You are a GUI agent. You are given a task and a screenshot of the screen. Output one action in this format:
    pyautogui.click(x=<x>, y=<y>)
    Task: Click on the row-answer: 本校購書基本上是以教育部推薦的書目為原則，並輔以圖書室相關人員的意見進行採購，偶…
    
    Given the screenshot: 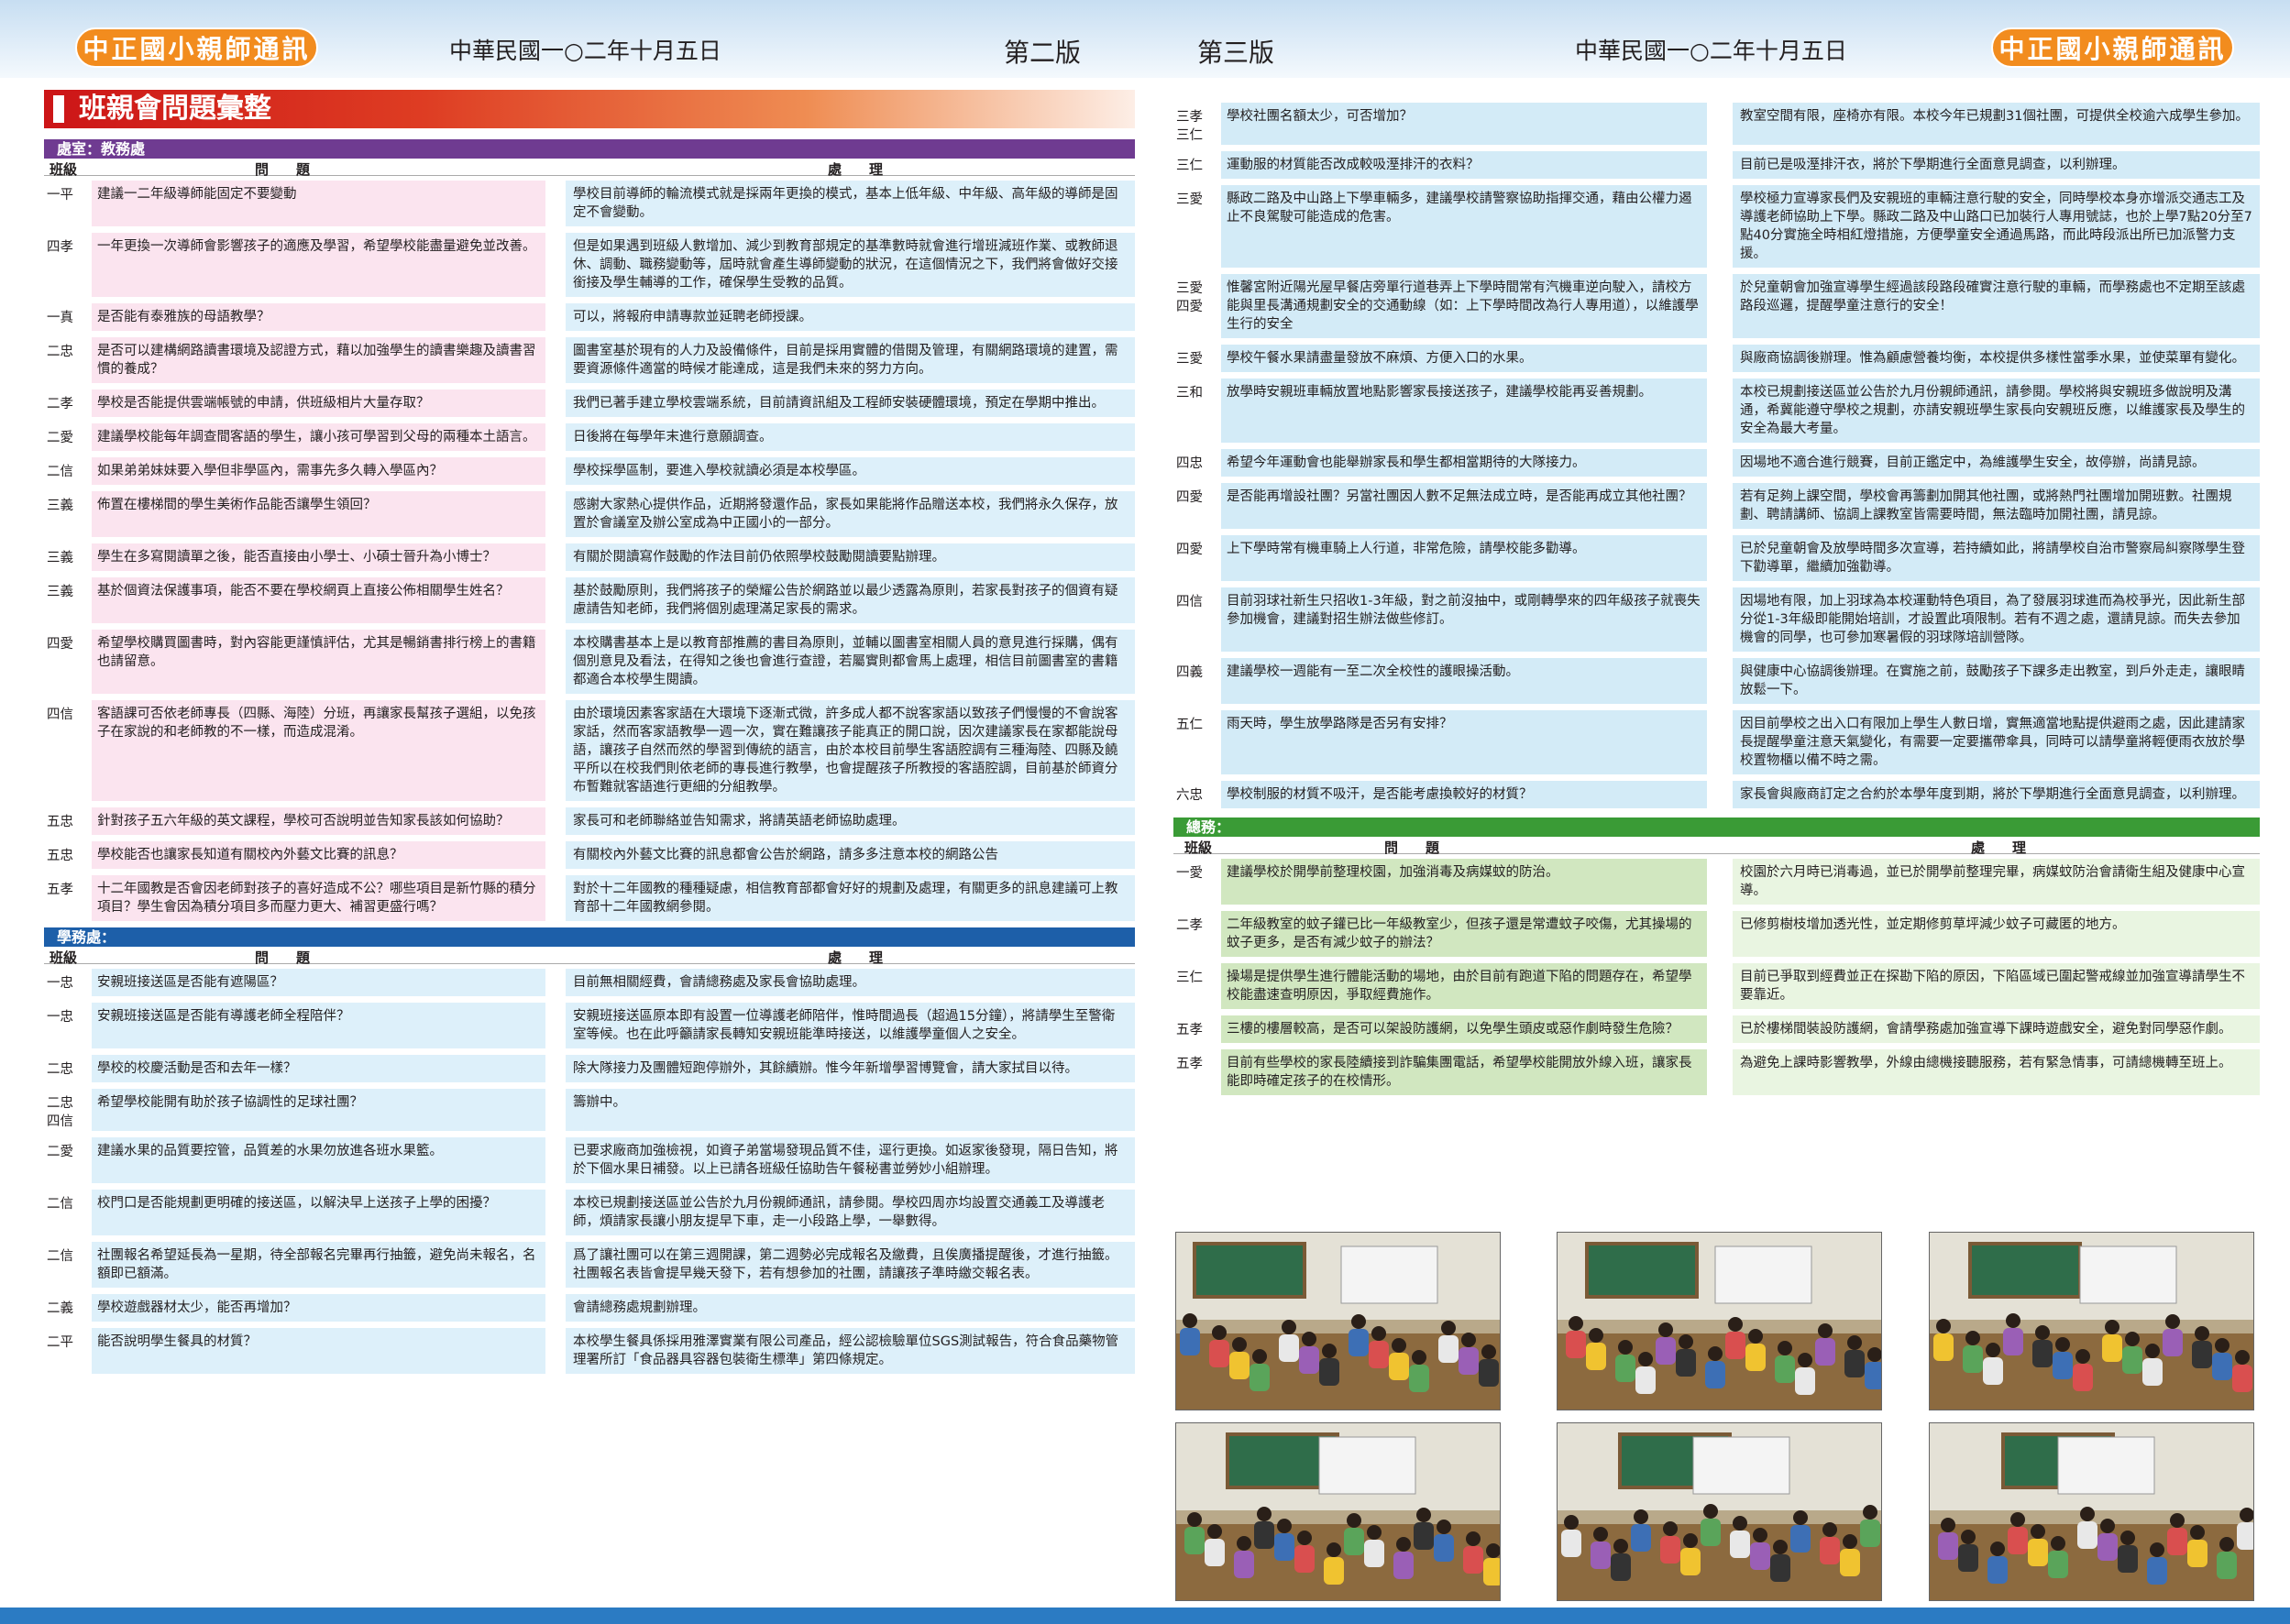 What is the action you would take?
    pyautogui.click(x=850, y=662)
    